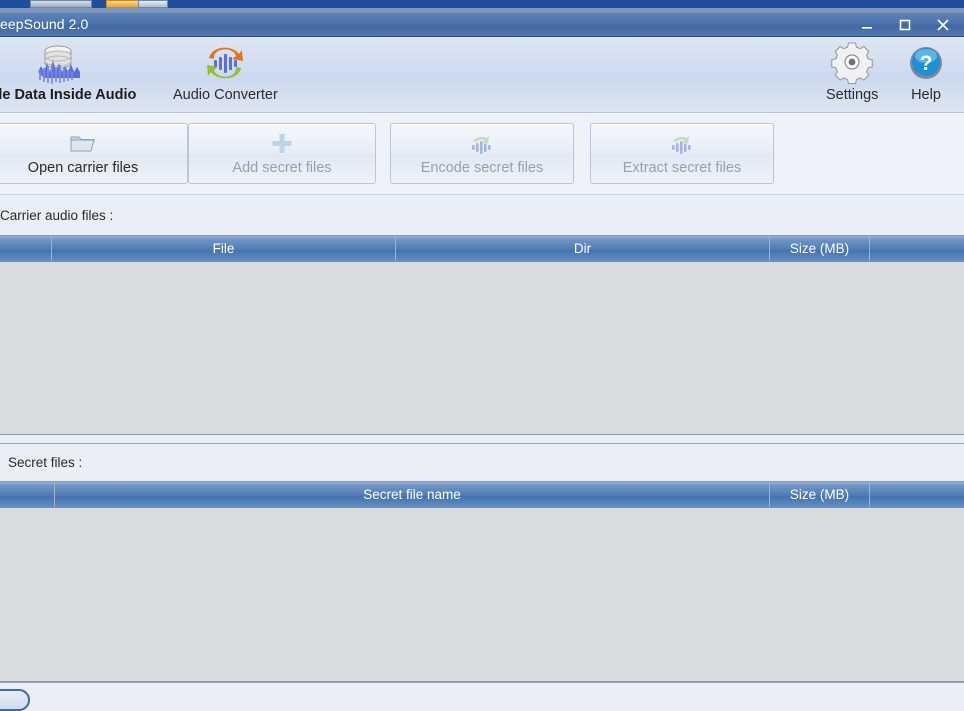 This screenshot has height=711, width=964. I want to click on maximize-icon, so click(905, 25).